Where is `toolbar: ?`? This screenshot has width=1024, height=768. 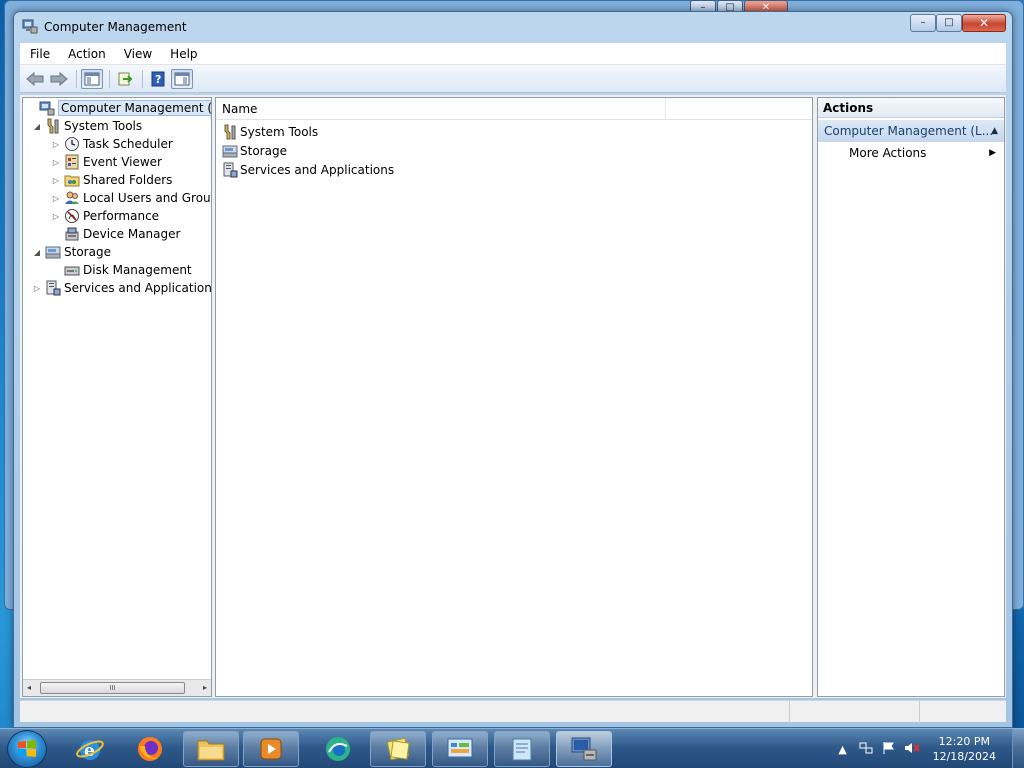 toolbar: ? is located at coordinates (513, 79).